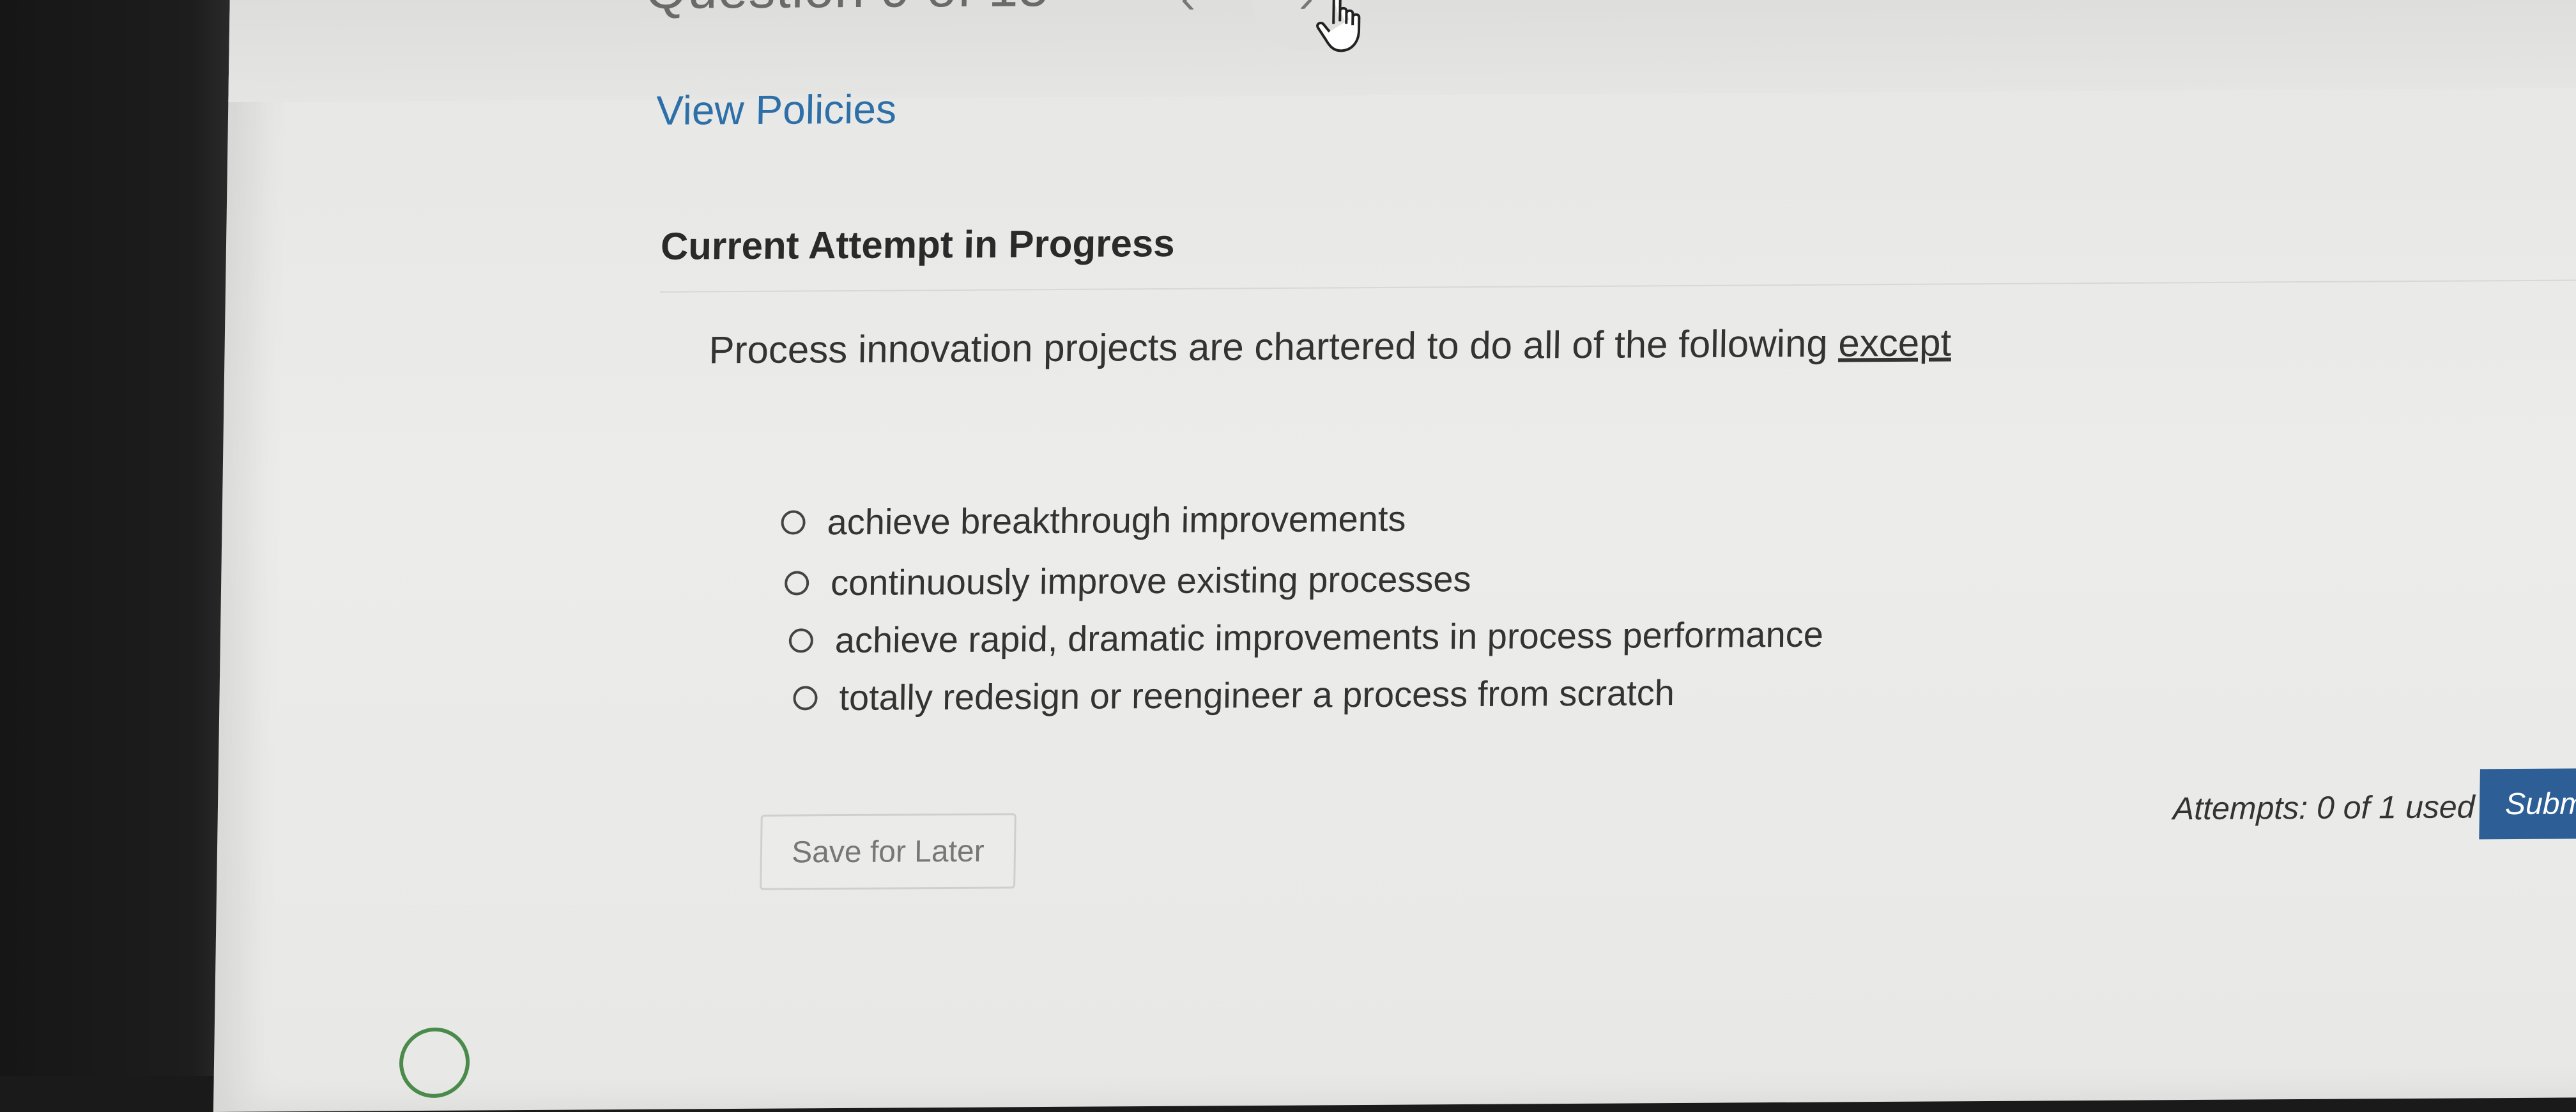  I want to click on section-divider, so click(1617, 286).